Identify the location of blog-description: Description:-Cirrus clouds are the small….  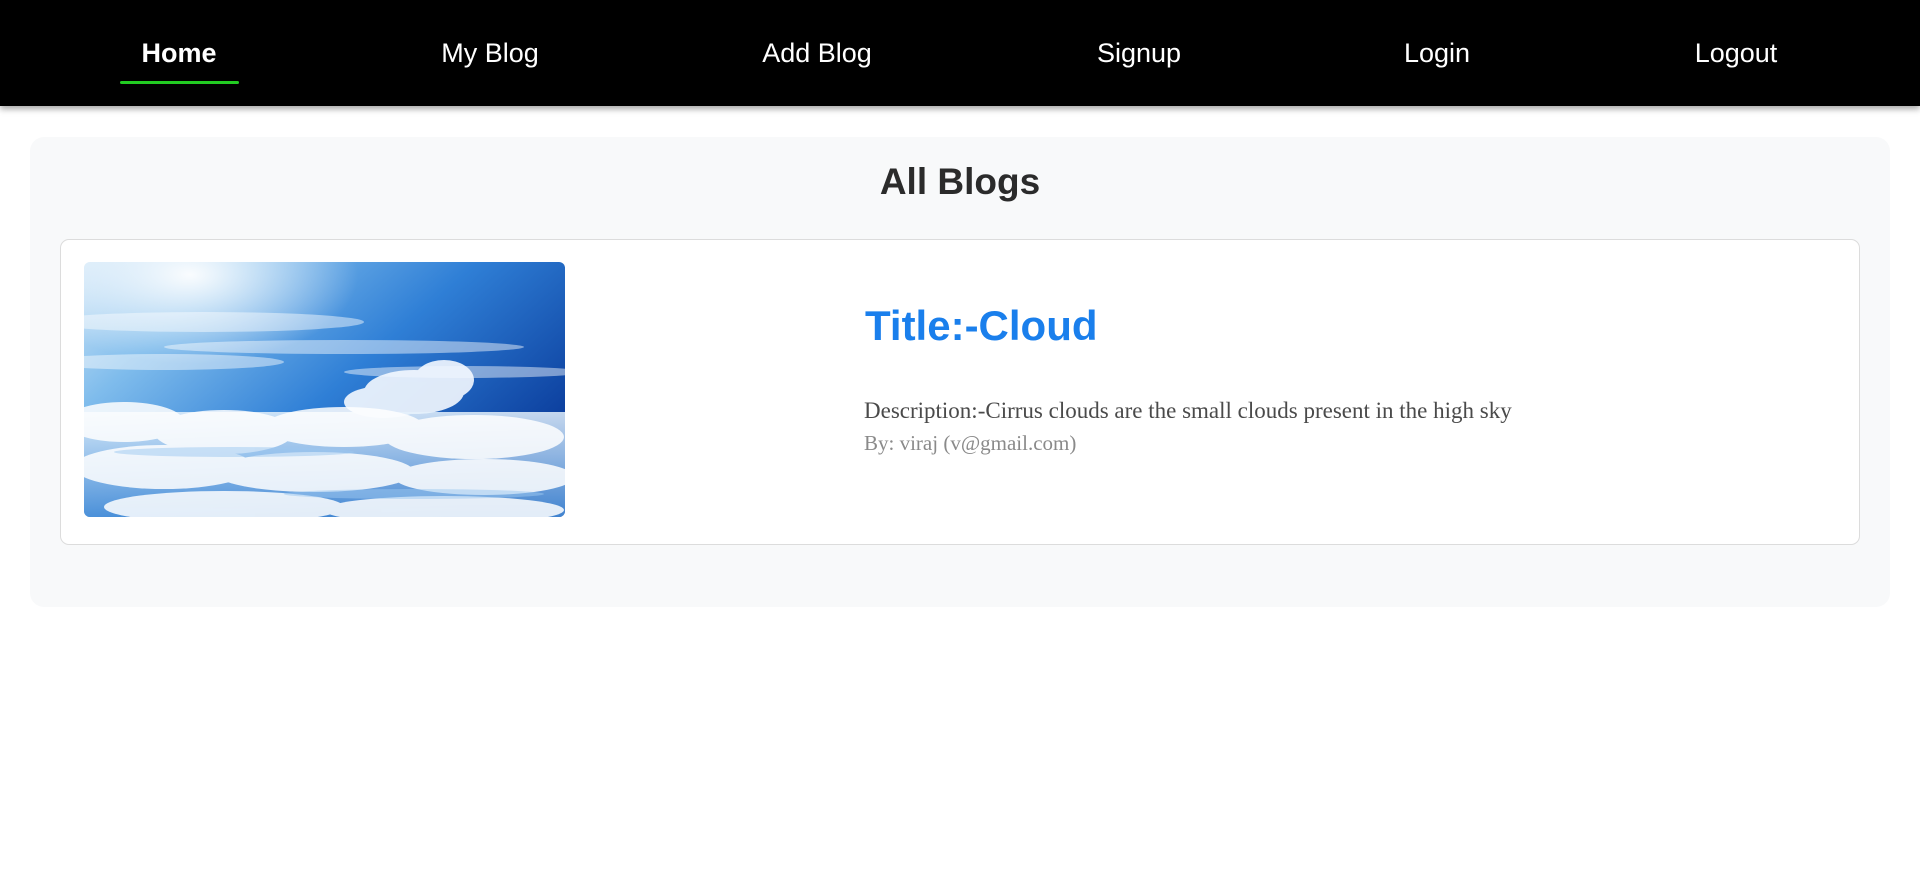
(1188, 410).